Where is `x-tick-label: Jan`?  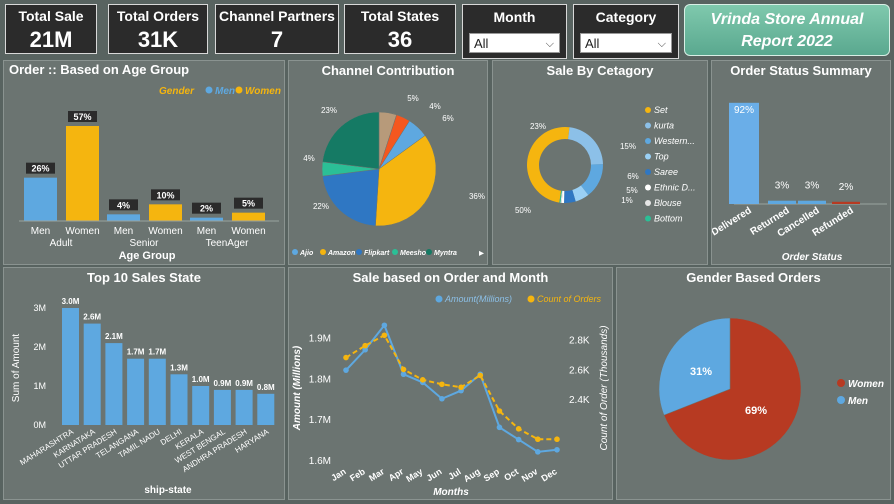
x-tick-label: Jan is located at coordinates (338, 474).